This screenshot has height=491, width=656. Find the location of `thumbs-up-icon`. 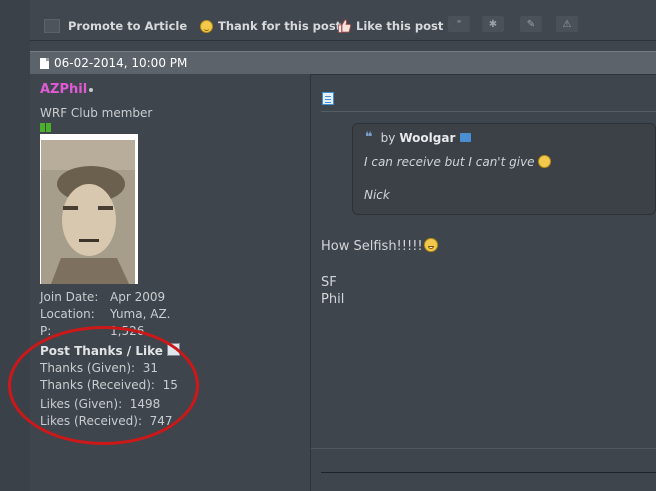

thumbs-up-icon is located at coordinates (344, 26).